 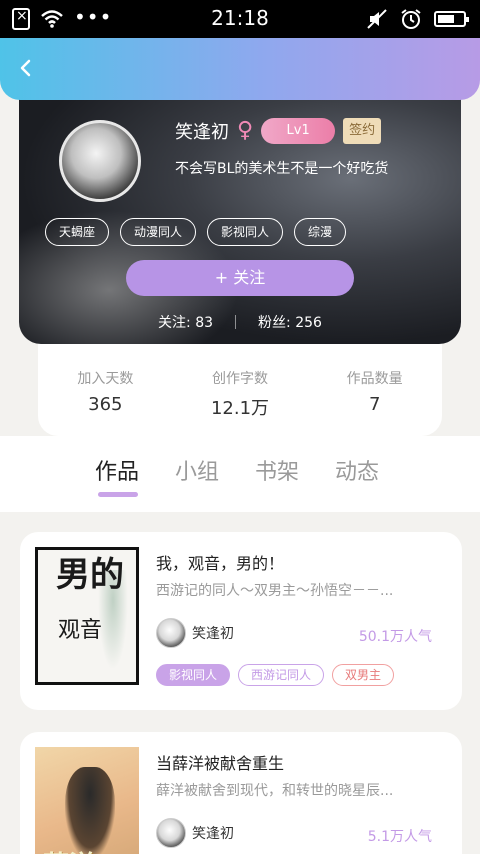 I want to click on user-bio: 不会写BL的美术生不是一个好吃货, so click(x=282, y=169).